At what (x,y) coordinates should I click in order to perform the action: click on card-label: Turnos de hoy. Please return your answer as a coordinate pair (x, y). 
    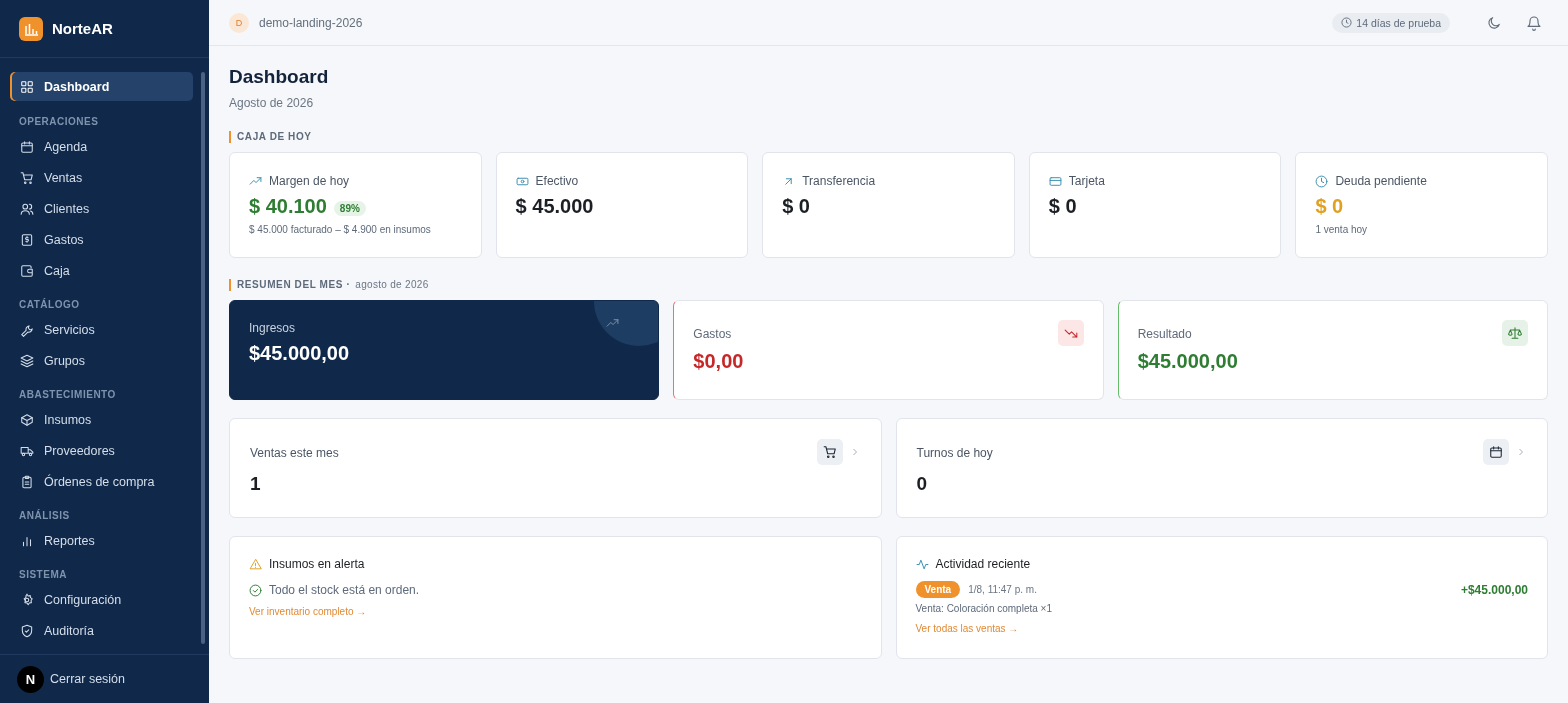
    Looking at the image, I should click on (955, 453).